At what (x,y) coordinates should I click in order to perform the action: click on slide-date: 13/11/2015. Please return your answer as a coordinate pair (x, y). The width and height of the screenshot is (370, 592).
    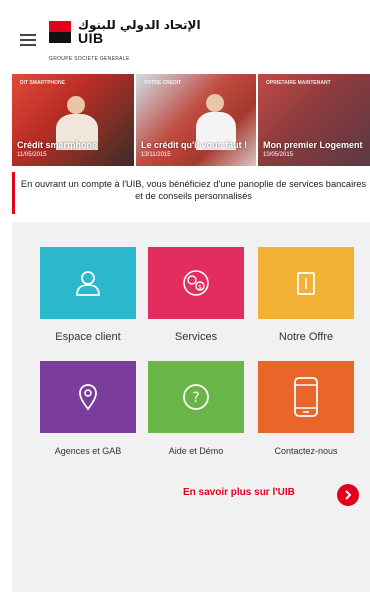
    Looking at the image, I should click on (156, 155).